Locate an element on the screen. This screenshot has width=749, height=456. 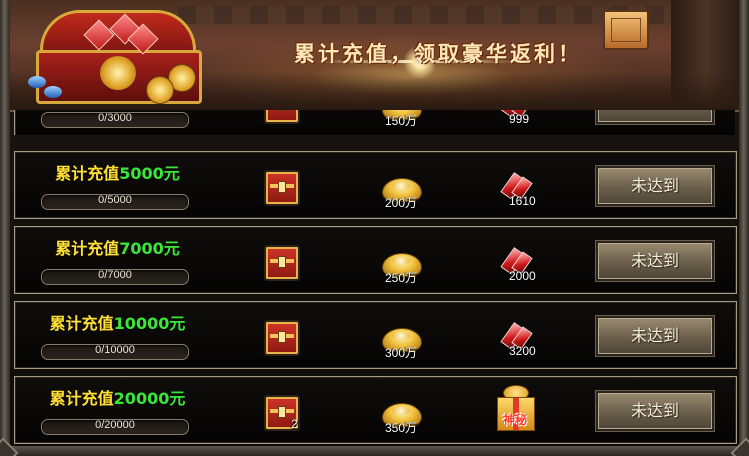
row-title: 累计充值20000元 is located at coordinates (117, 398).